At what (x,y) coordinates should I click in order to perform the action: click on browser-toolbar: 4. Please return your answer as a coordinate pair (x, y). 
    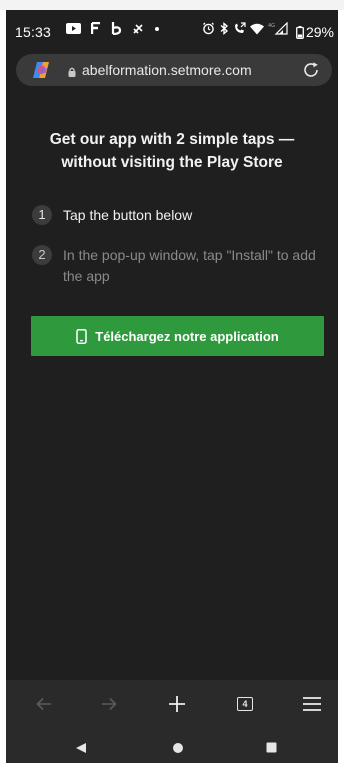
    Looking at the image, I should click on (172, 706).